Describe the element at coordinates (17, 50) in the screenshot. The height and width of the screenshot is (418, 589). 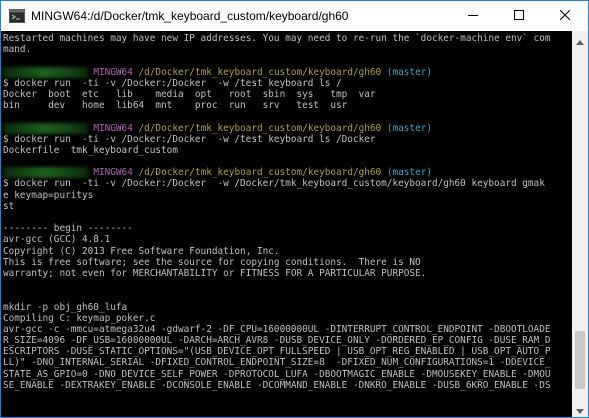
I see `terminal-line: mand.` at that location.